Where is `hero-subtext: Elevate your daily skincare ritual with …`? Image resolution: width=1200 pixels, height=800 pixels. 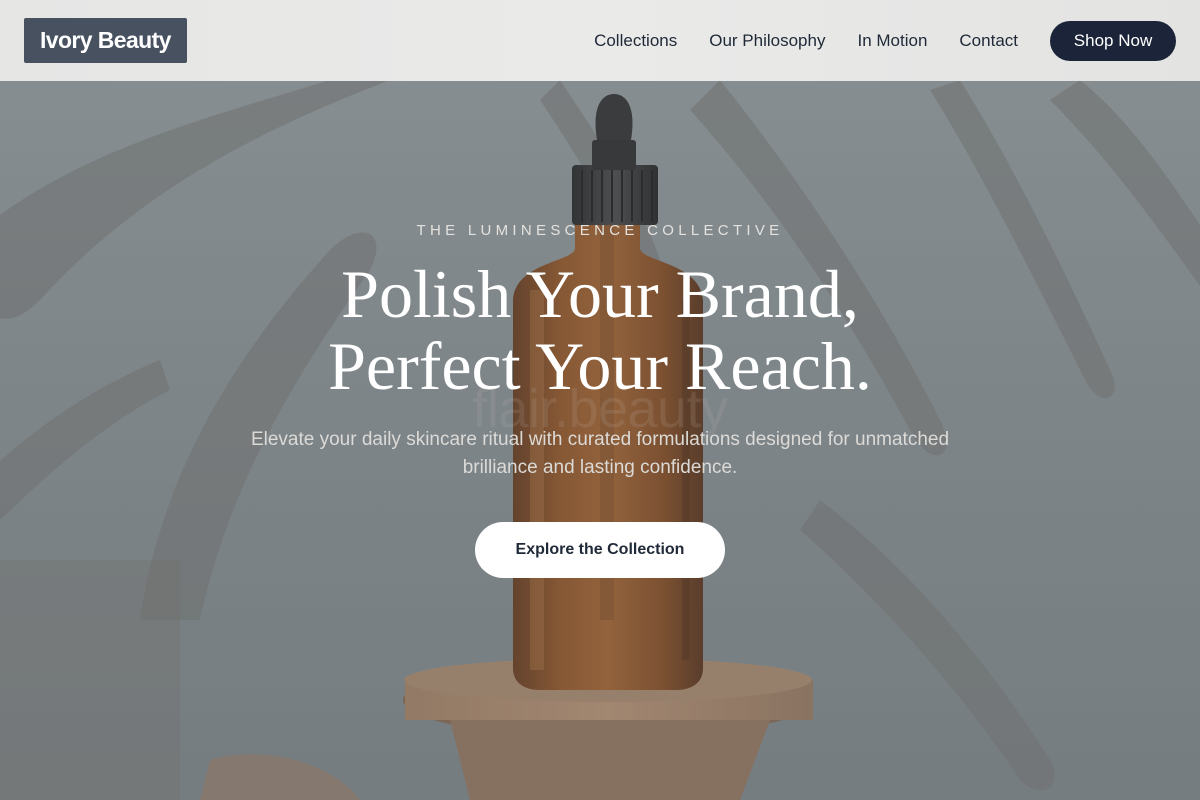 hero-subtext: Elevate your daily skincare ritual with … is located at coordinates (600, 453).